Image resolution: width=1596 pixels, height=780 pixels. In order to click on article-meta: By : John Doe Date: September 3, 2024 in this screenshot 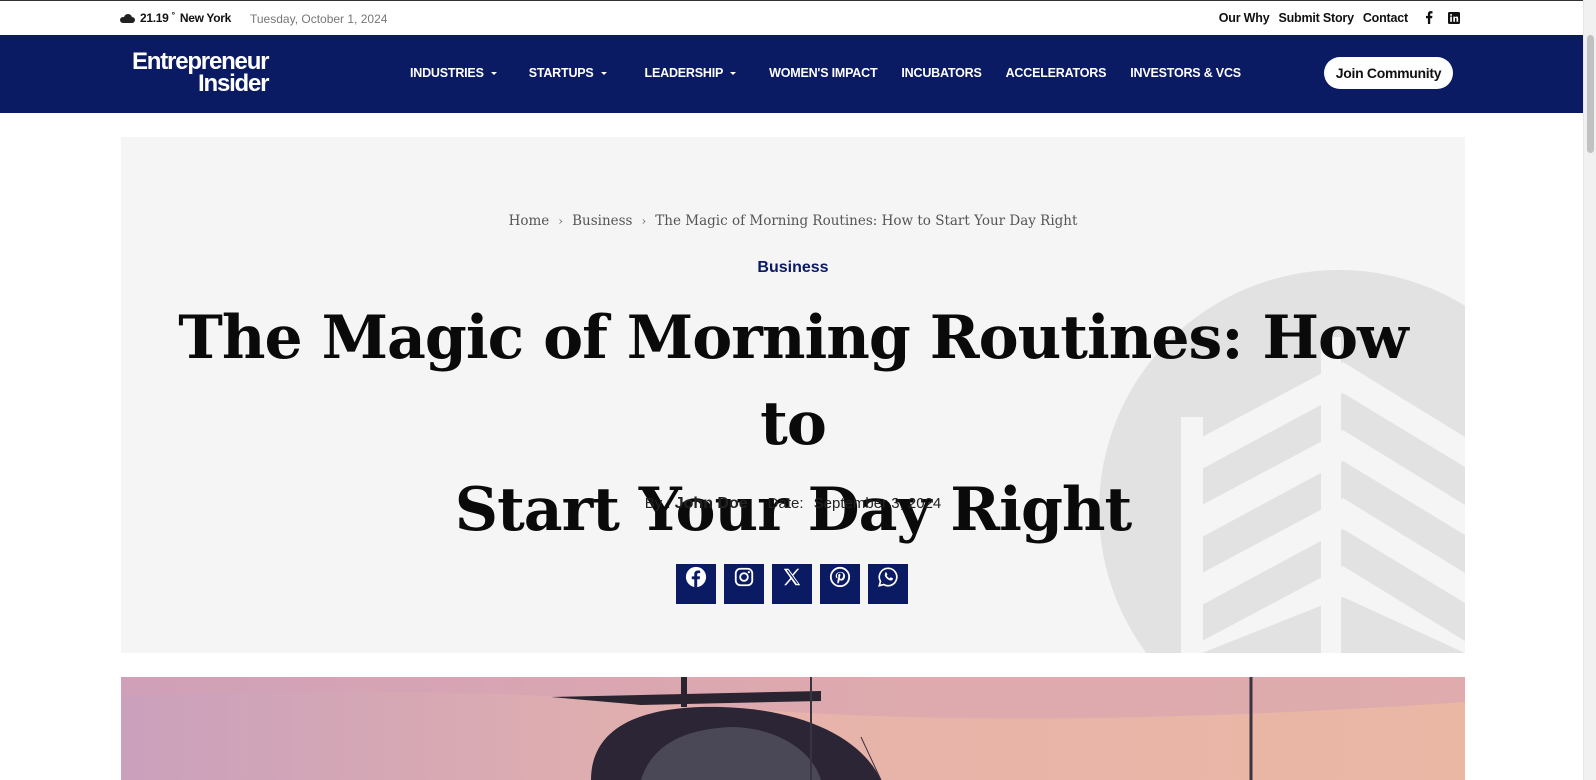, I will do `click(793, 504)`.